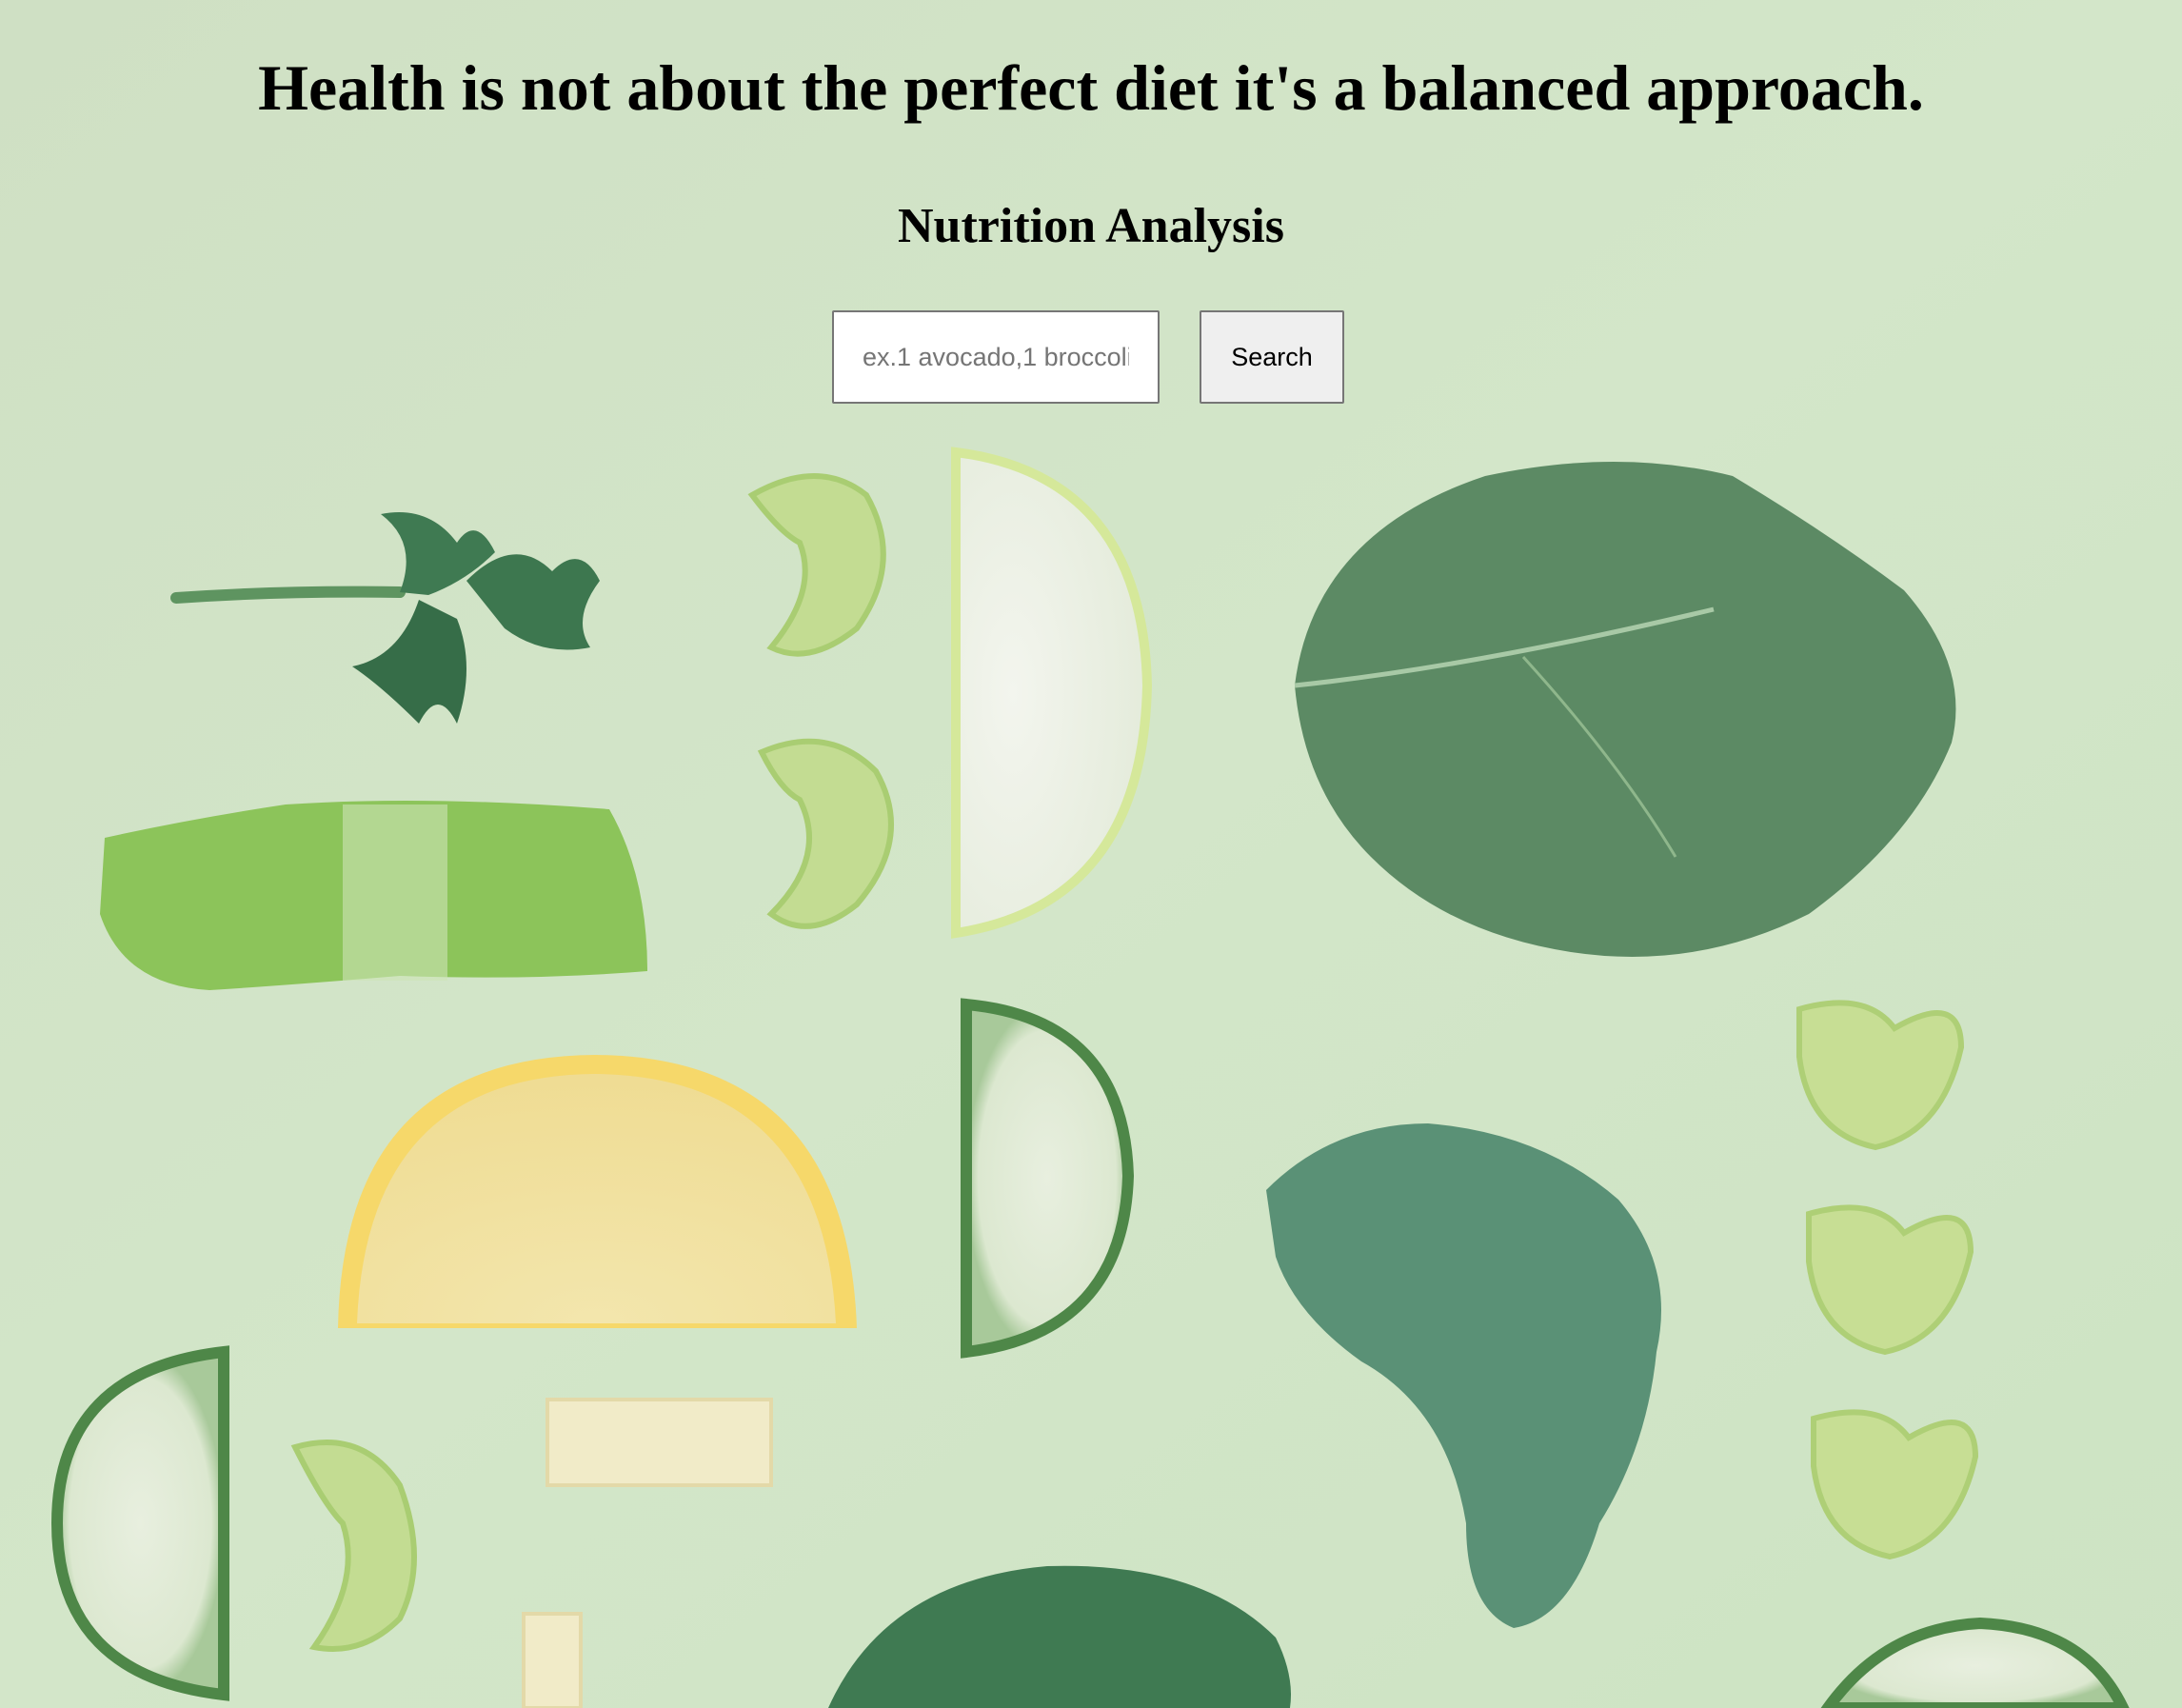 This screenshot has width=2182, height=1708. What do you see at coordinates (1272, 357) in the screenshot?
I see `search-button: Search` at bounding box center [1272, 357].